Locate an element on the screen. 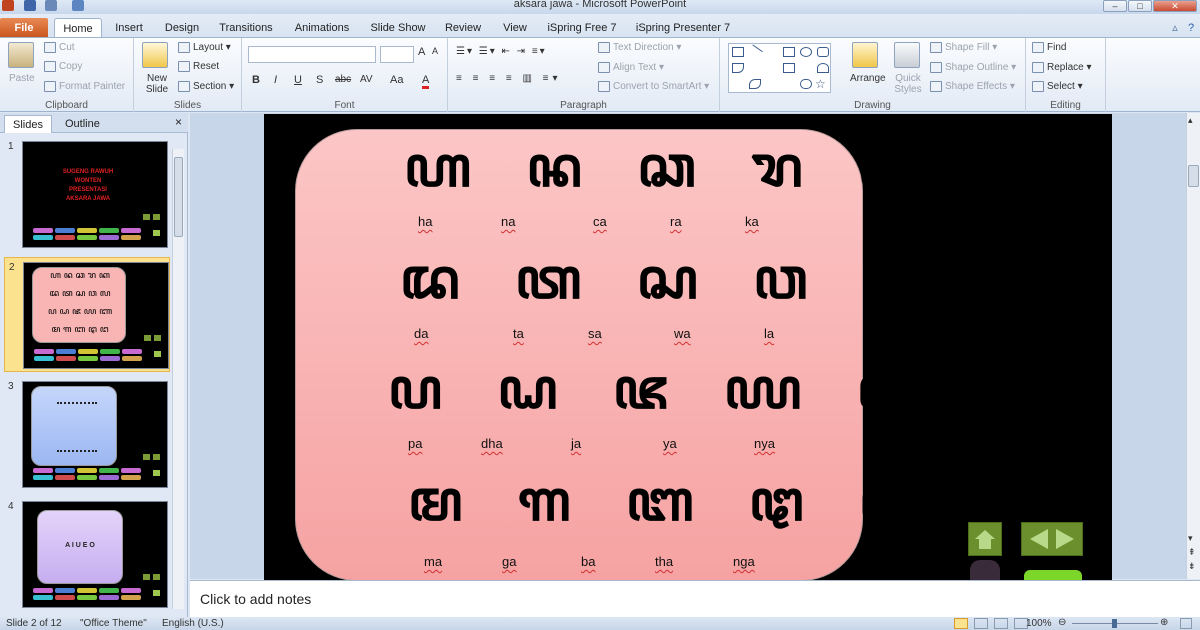 The image size is (1200, 630). find-button: Find is located at coordinates (1049, 47).